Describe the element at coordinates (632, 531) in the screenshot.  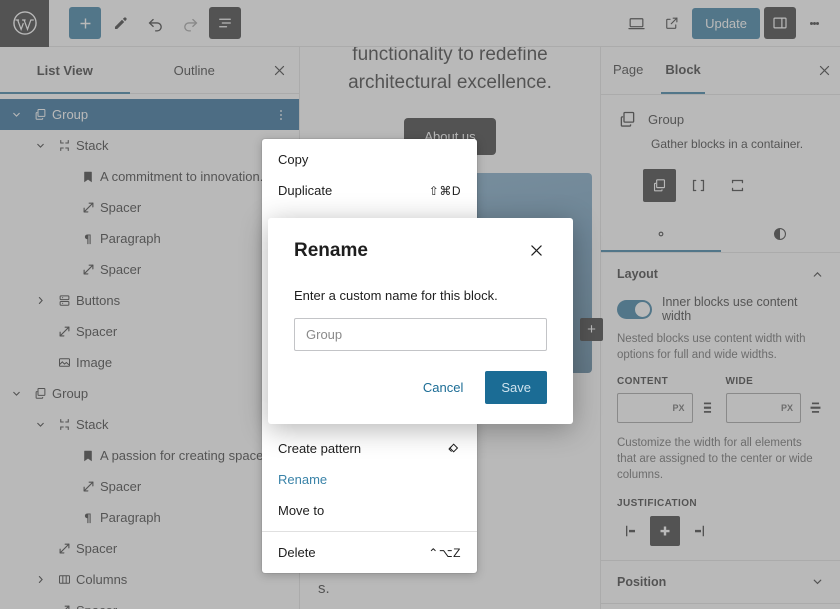
I see `justify-left-icon` at that location.